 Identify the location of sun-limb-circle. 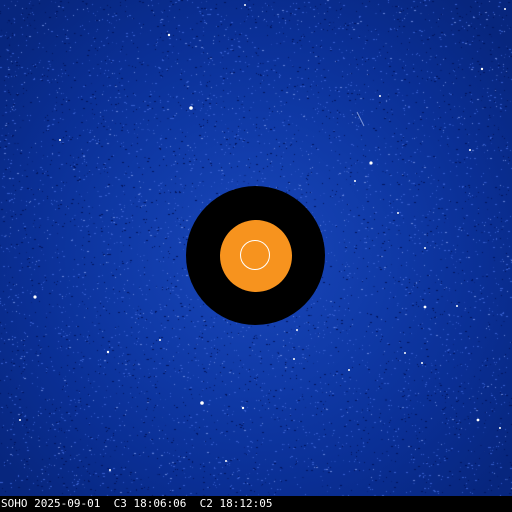
(255, 255).